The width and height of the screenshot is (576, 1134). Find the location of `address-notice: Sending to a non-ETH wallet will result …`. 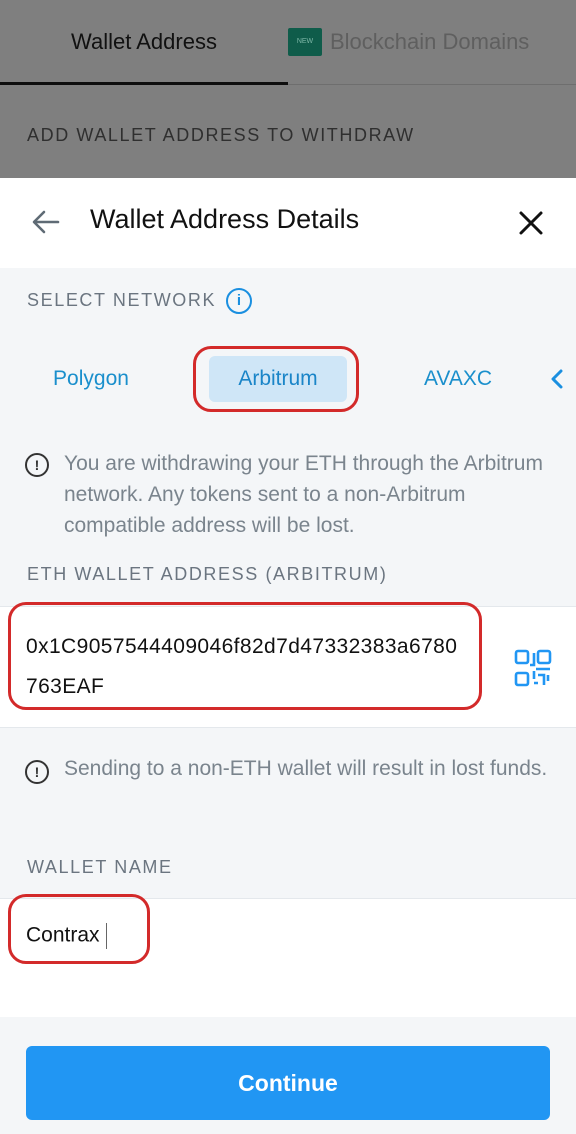

address-notice: Sending to a non-ETH wallet will result … is located at coordinates (306, 768).